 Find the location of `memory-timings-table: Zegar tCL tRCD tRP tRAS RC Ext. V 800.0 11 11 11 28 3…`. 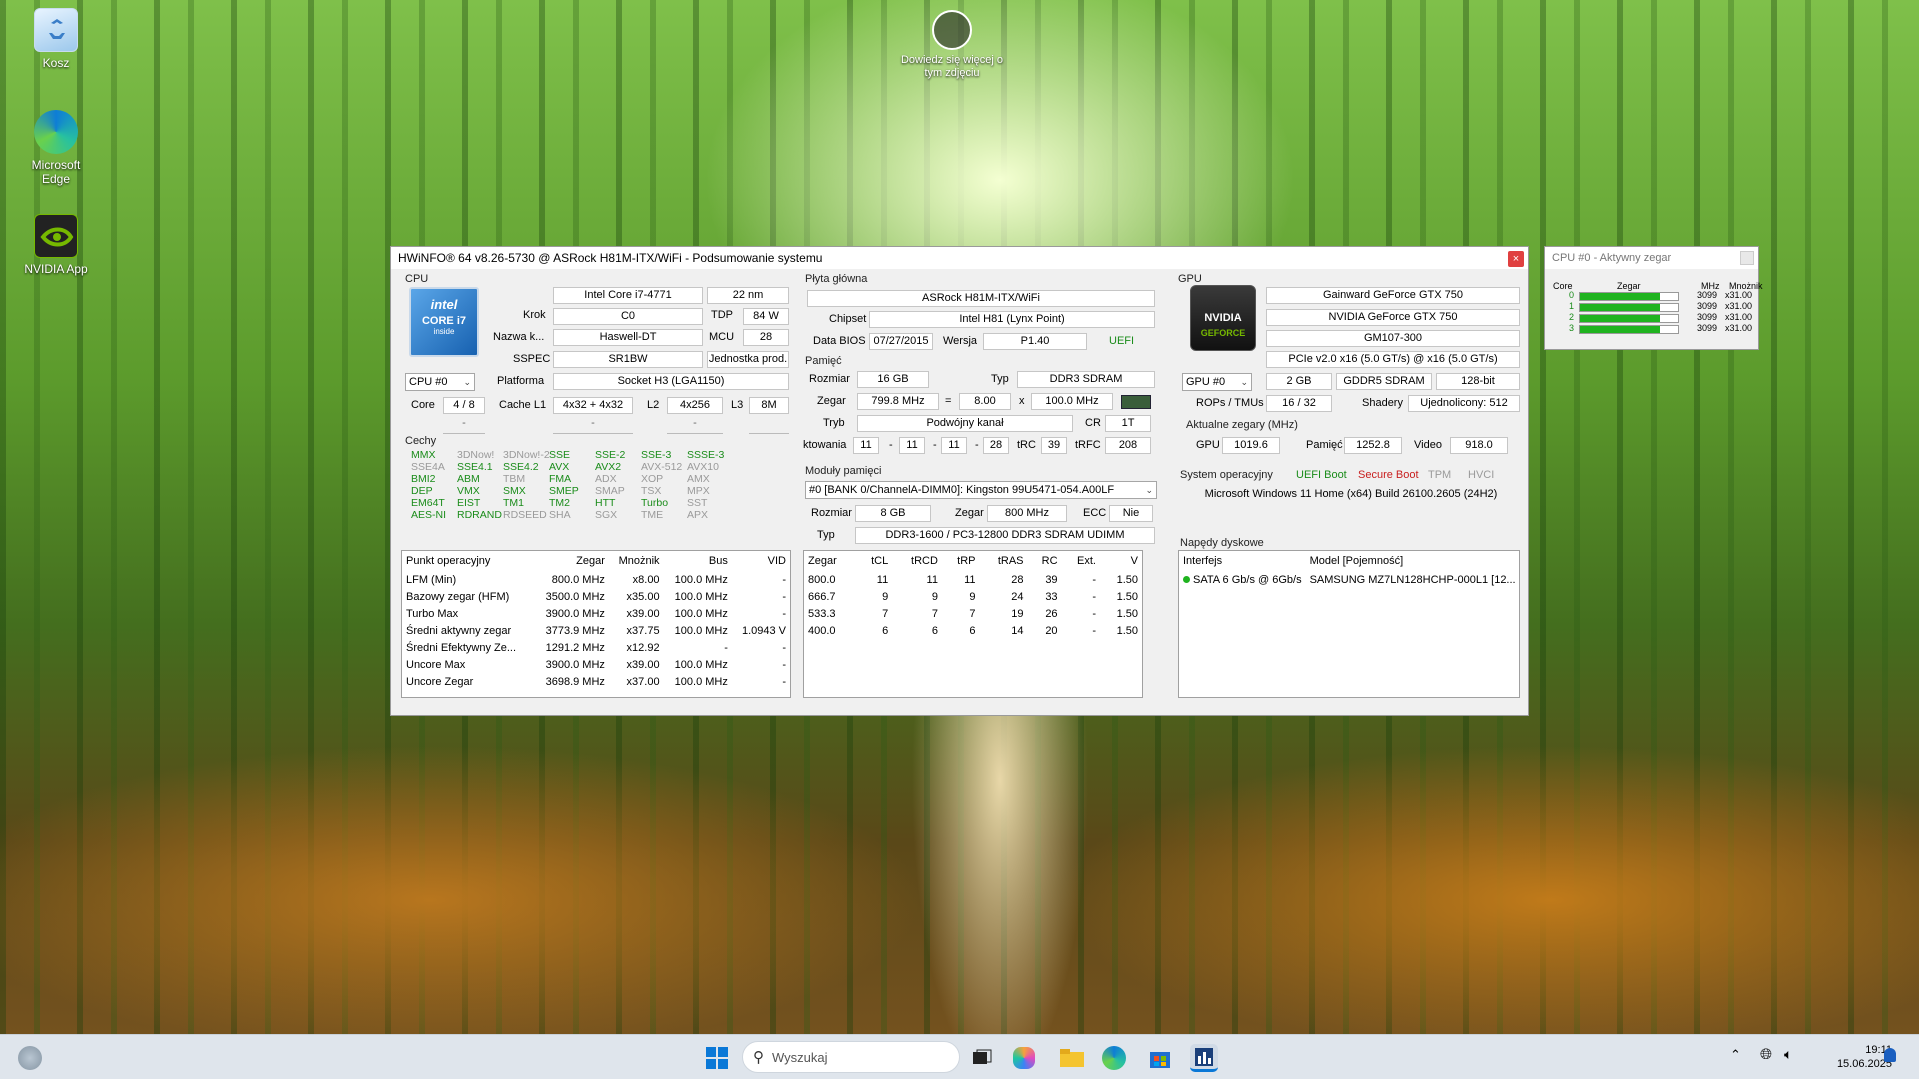

memory-timings-table: Zegar tCL tRCD tRP tRAS RC Ext. V 800.0 11 11 11 28 3… is located at coordinates (973, 624).